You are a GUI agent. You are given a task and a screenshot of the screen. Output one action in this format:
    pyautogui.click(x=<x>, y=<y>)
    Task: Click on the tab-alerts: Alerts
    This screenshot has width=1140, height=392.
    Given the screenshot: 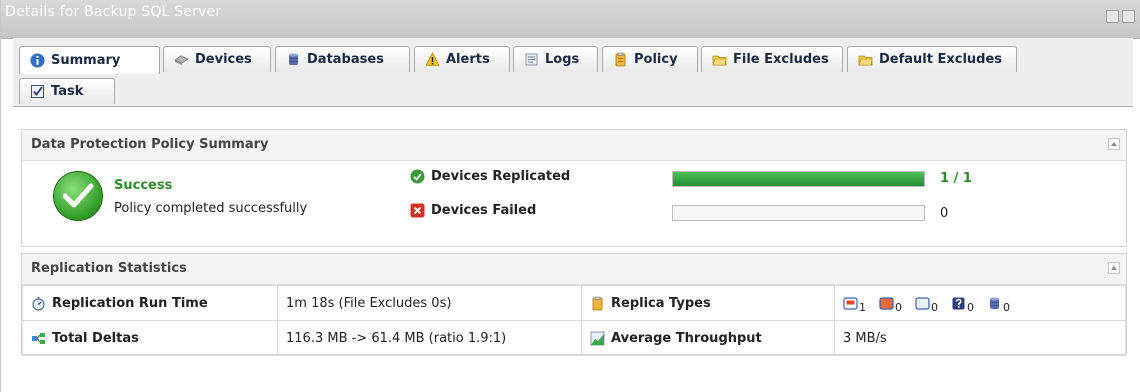 What is the action you would take?
    pyautogui.click(x=462, y=59)
    